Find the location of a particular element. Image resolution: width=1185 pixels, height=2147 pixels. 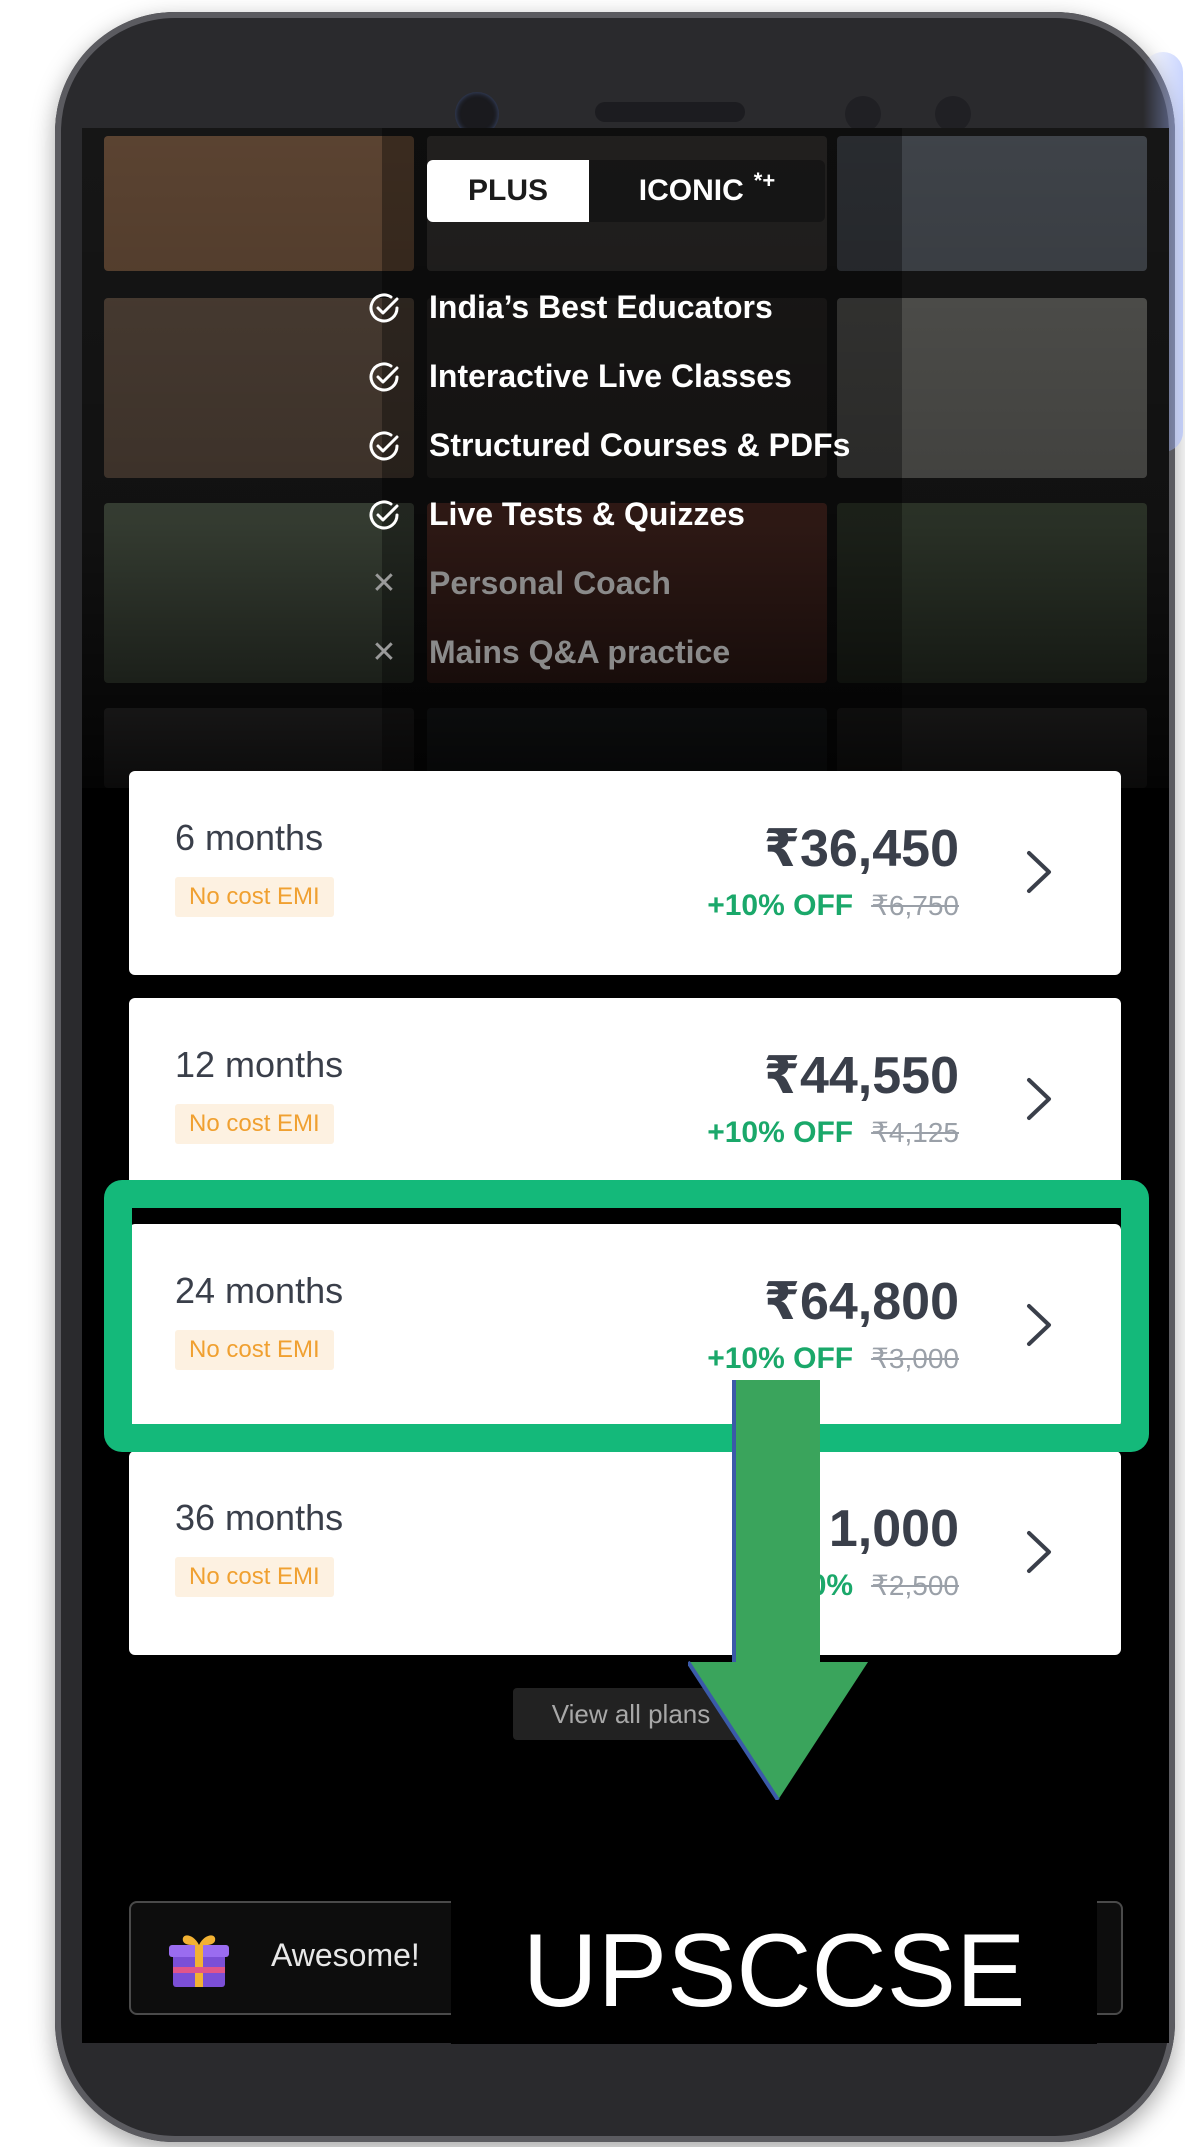

feature-item: Structured Courses & PDFs is located at coordinates (608, 445).